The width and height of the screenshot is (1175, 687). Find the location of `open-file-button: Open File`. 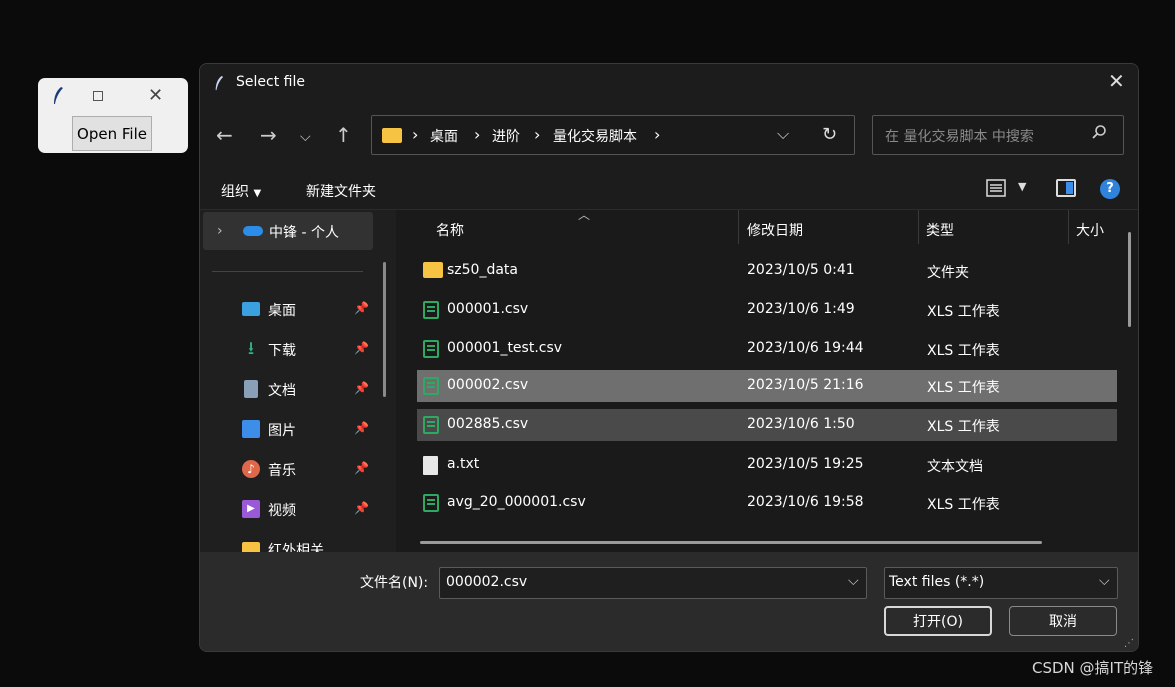

open-file-button: Open File is located at coordinates (112, 133).